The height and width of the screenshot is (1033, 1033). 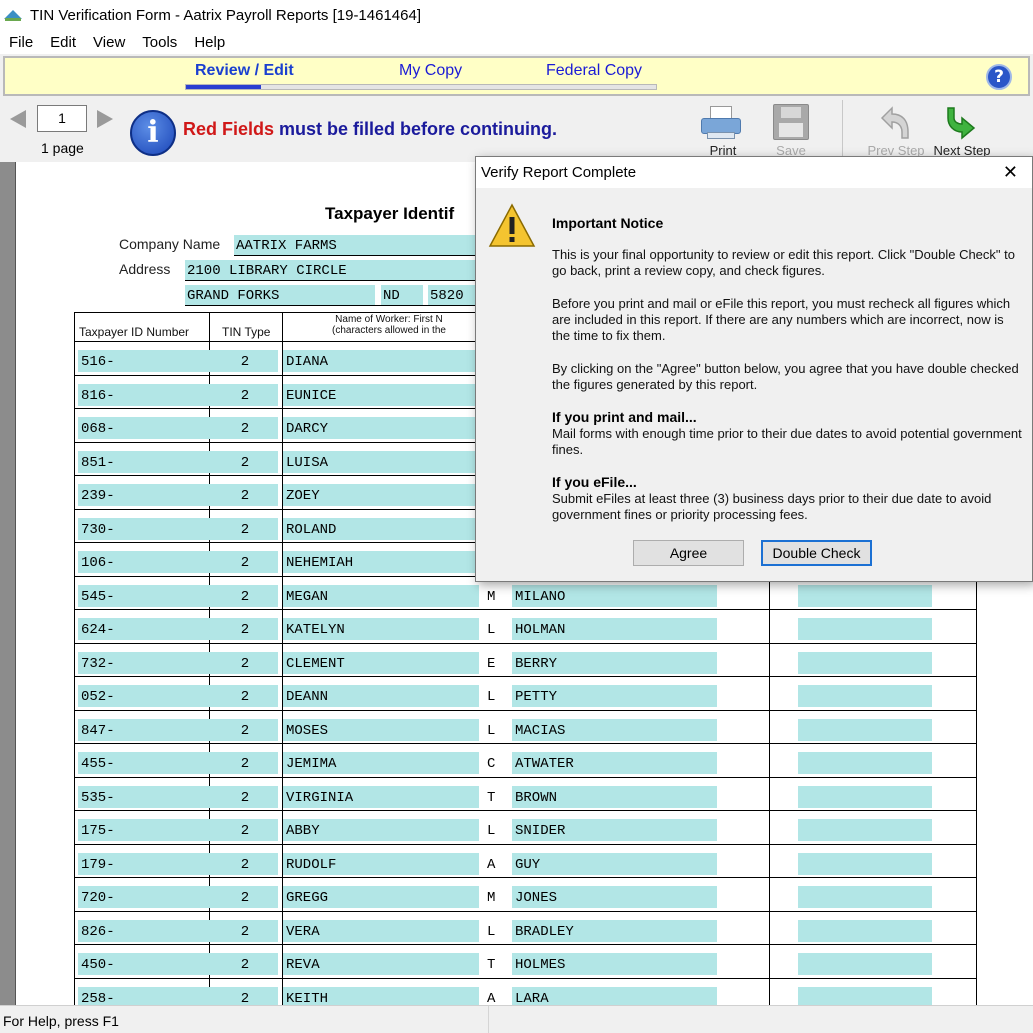 I want to click on tin-cell: 258-, so click(x=145, y=995).